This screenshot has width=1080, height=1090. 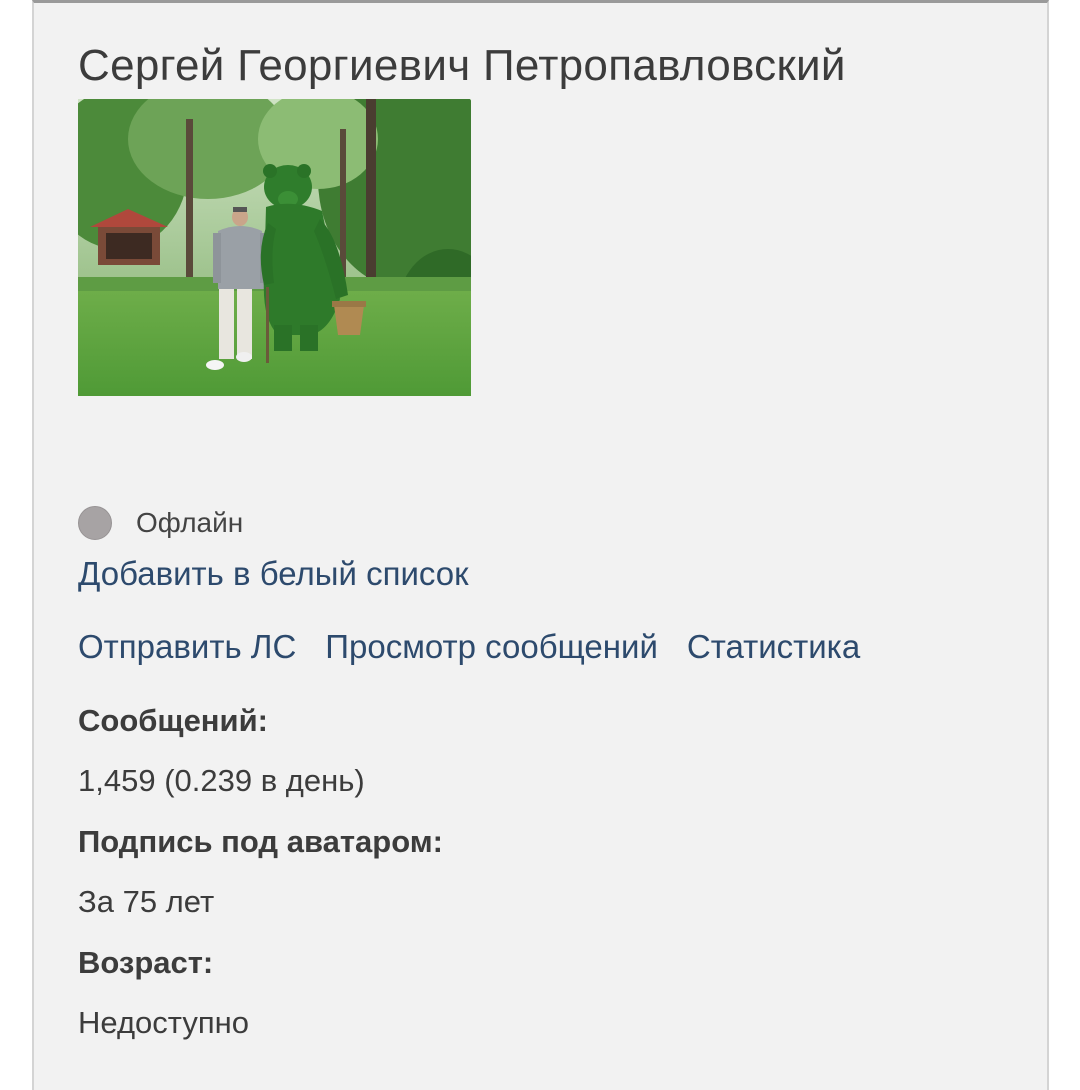 What do you see at coordinates (274, 247) in the screenshot?
I see `avatar` at bounding box center [274, 247].